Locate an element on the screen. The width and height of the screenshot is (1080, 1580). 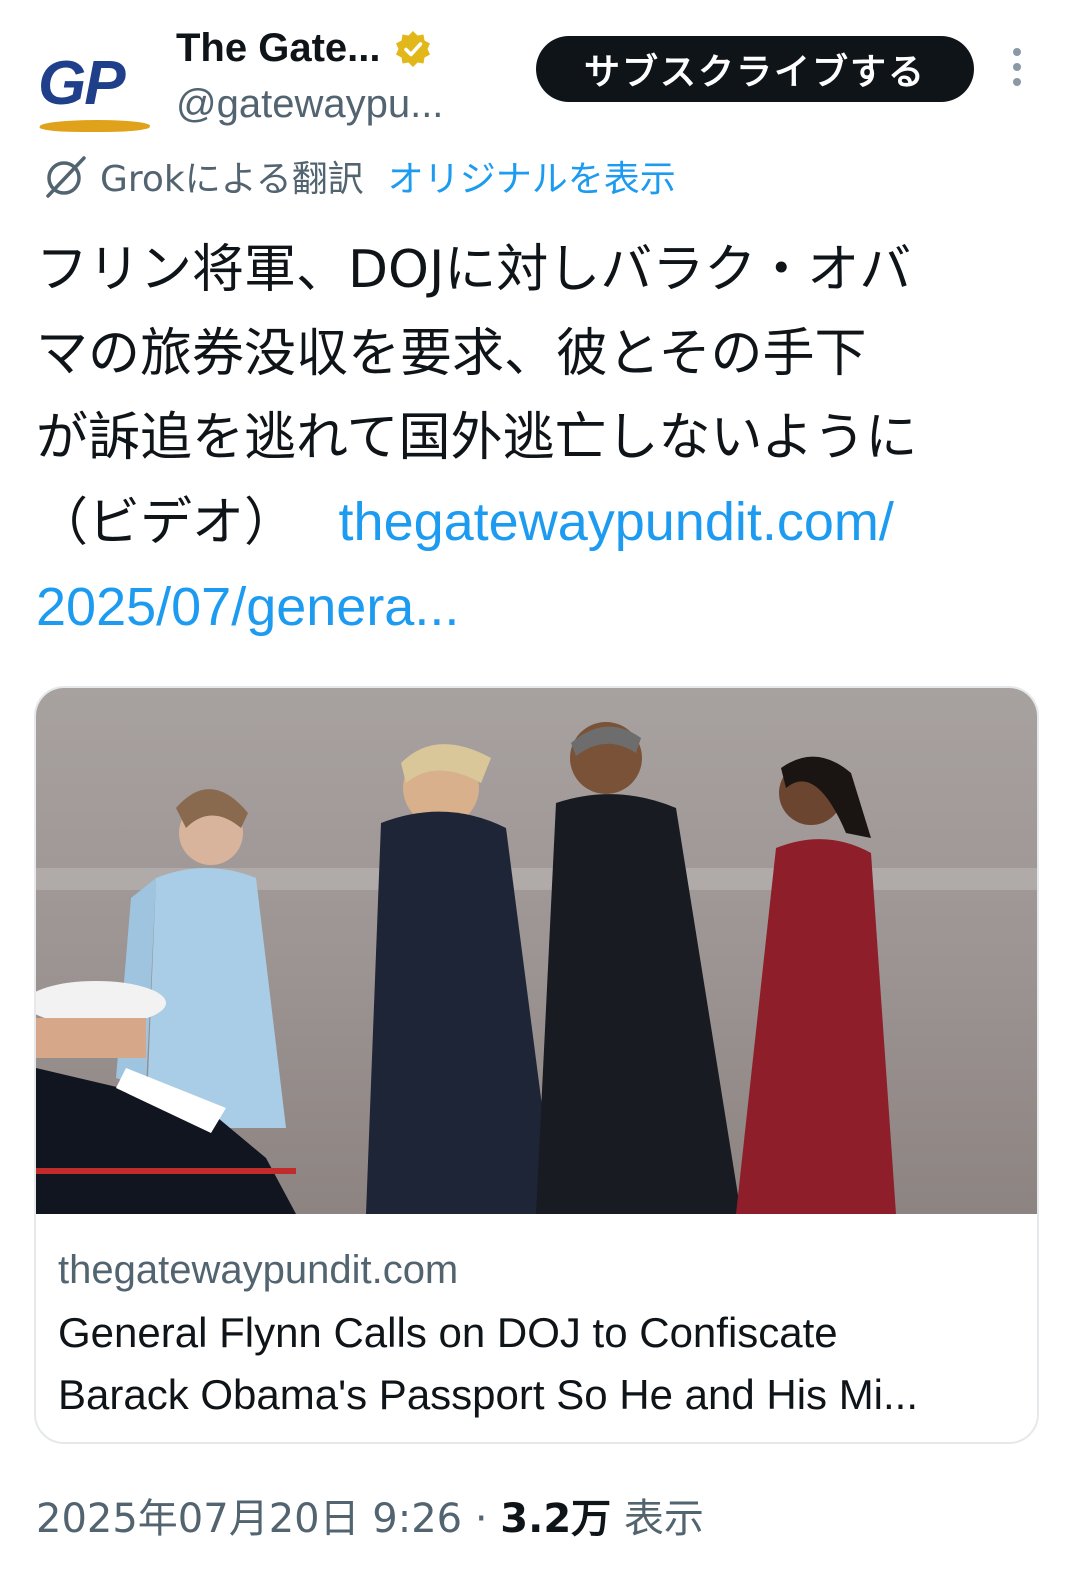
translation-row: Grokによる翻訳 オリジナルを表示 is located at coordinates (358, 176).